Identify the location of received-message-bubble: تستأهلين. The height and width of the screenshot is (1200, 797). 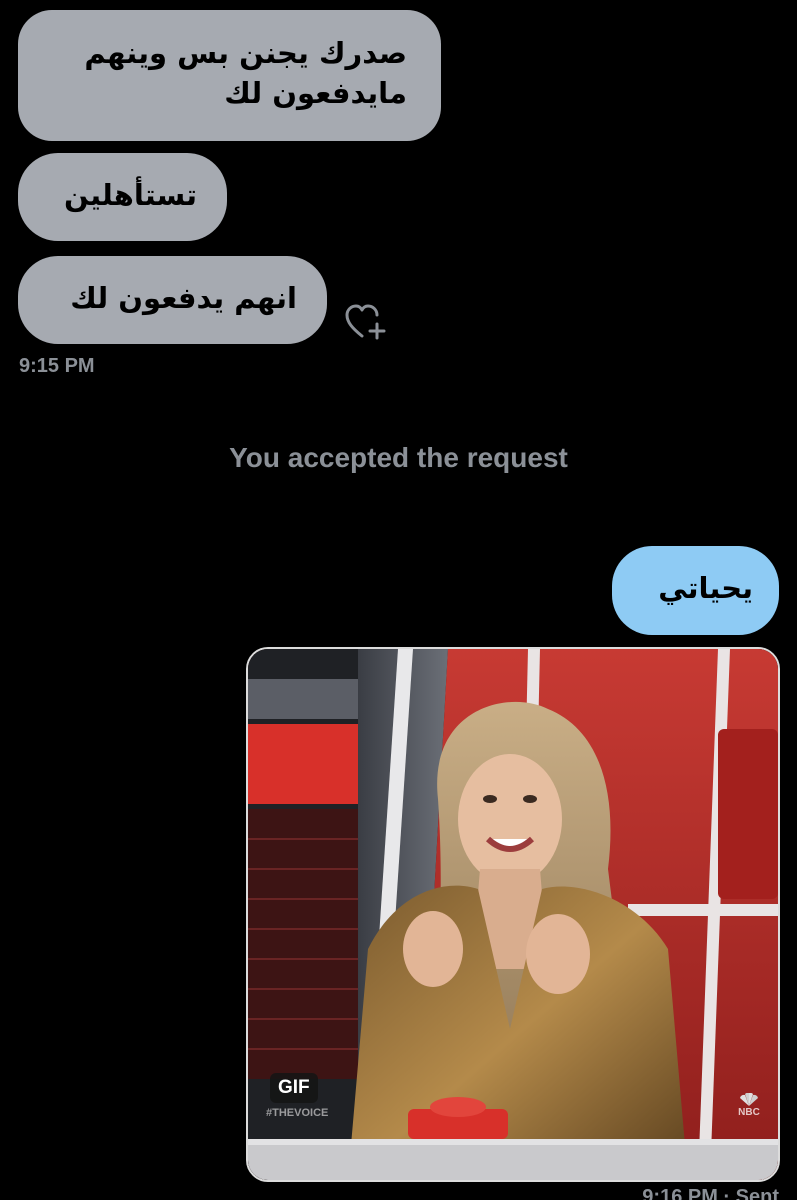
(122, 197).